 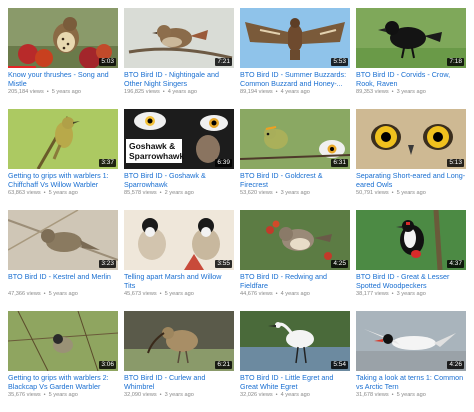 What do you see at coordinates (63, 395) in the screenshot?
I see `video-meta: 35,676 views • 5 years ago` at bounding box center [63, 395].